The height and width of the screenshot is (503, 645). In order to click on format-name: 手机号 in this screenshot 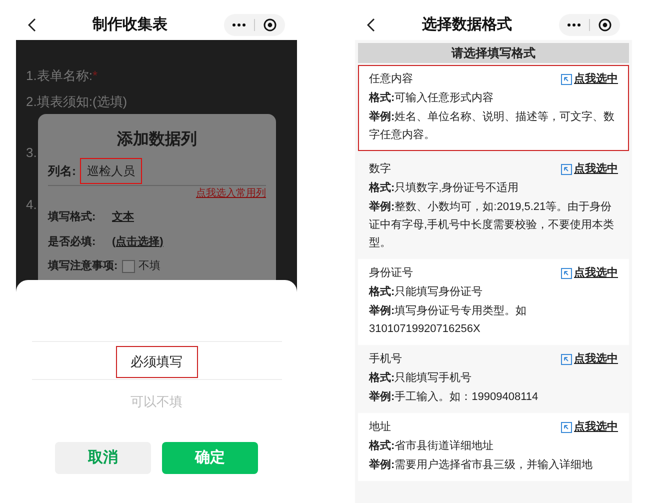, I will do `click(385, 359)`.